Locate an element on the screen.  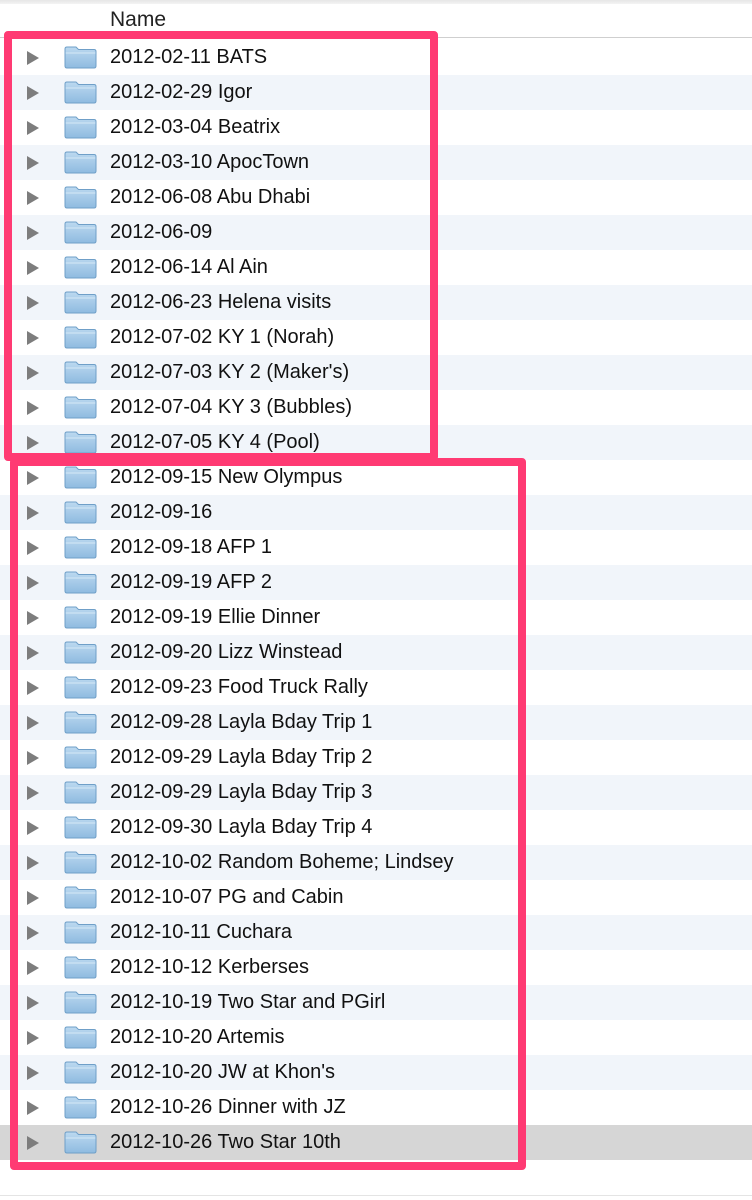
folder-name: 2012-06-09 is located at coordinates (161, 232).